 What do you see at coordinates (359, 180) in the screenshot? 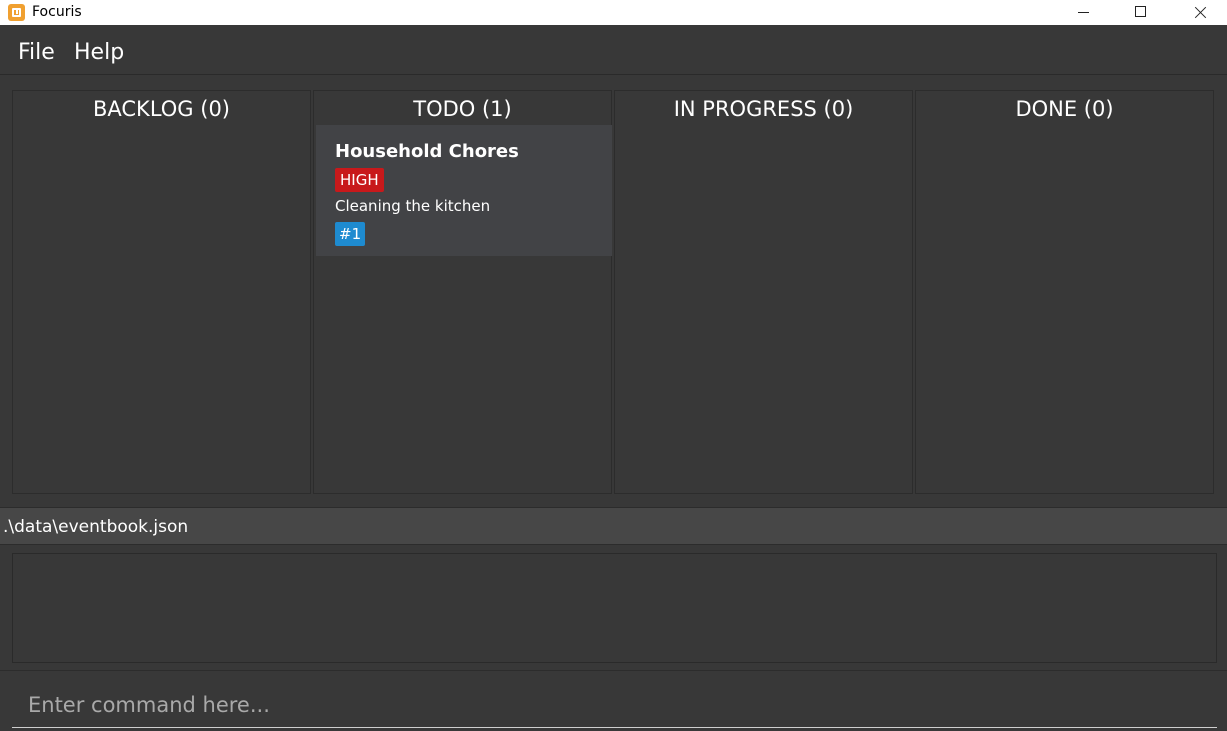
I see `priority-badge: HIGH` at bounding box center [359, 180].